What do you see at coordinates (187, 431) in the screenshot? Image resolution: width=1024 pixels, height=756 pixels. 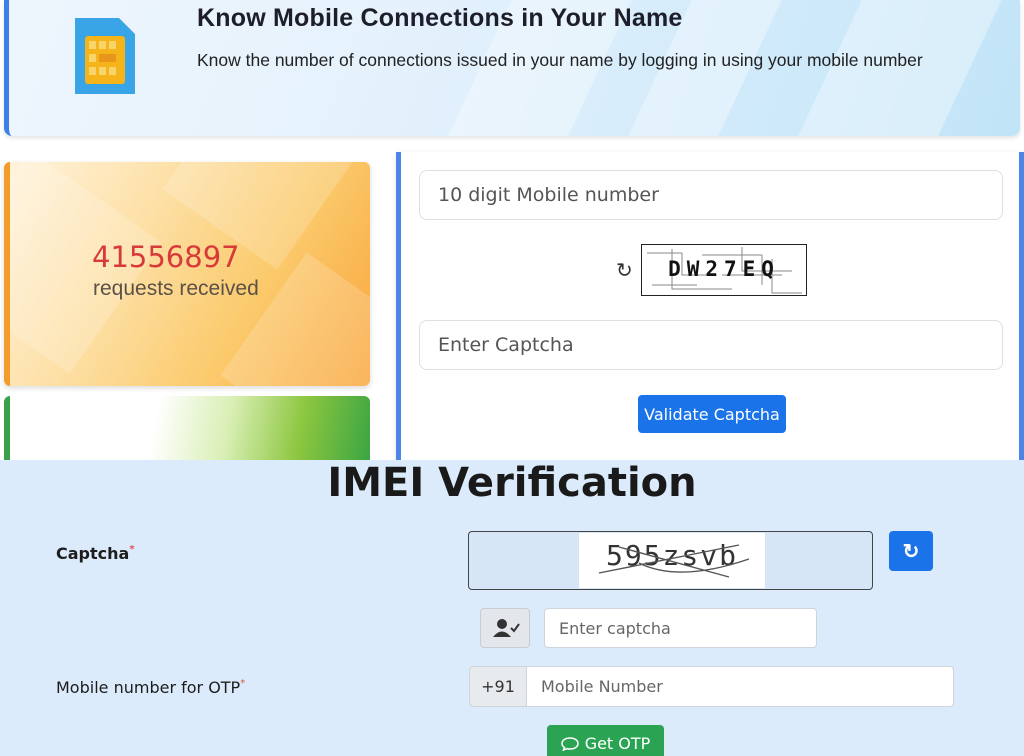 I see `green-card` at bounding box center [187, 431].